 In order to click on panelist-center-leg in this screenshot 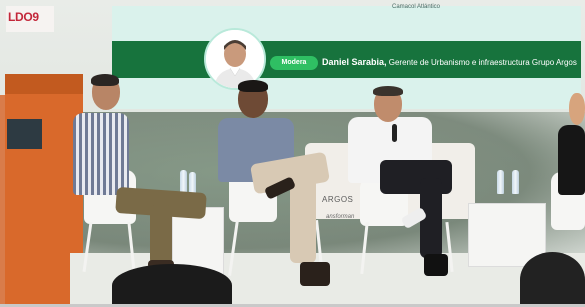, I will do `click(303, 219)`.